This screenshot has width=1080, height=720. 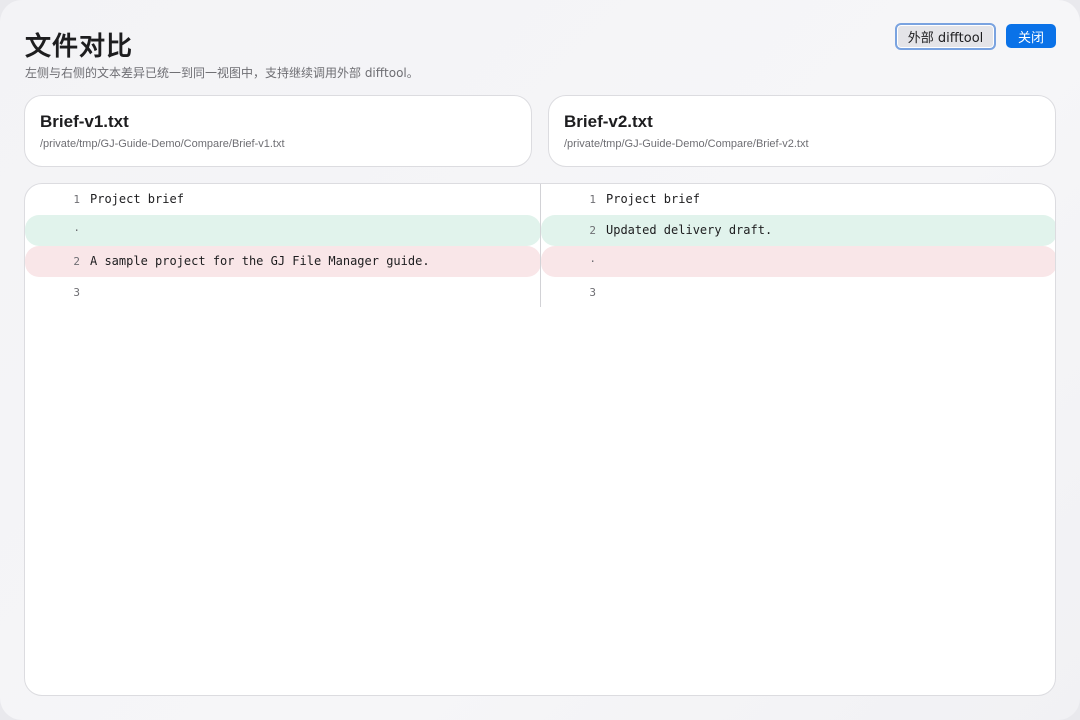 I want to click on line-text: Updated delivery draft., so click(x=689, y=230).